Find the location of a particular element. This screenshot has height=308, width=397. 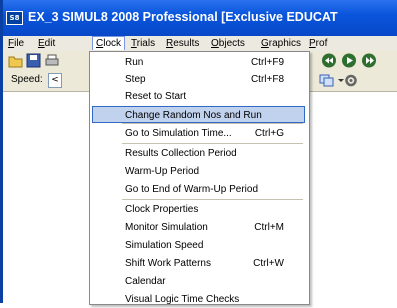

menu-item-label: Shift Work Patterns is located at coordinates (168, 263).